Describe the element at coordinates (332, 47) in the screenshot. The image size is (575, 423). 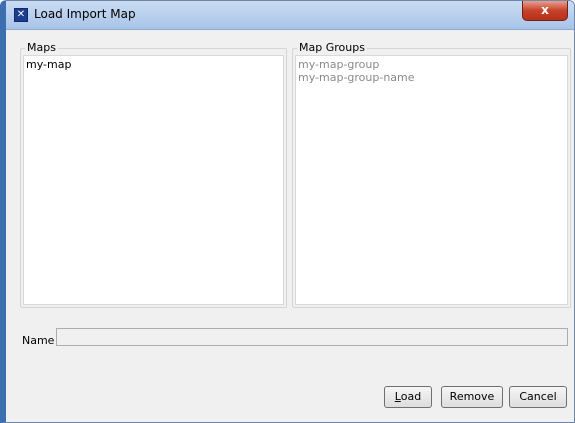
I see `map-groups-group-label: Map Groups` at that location.